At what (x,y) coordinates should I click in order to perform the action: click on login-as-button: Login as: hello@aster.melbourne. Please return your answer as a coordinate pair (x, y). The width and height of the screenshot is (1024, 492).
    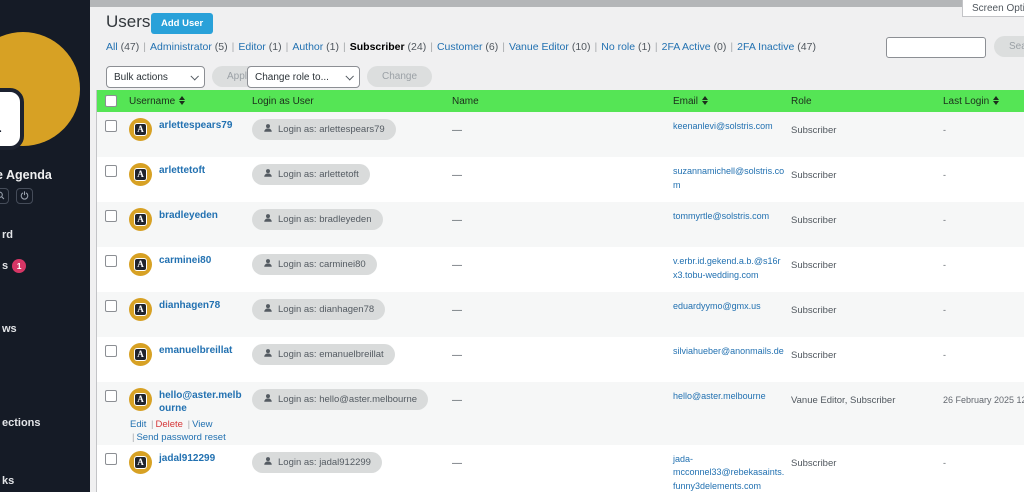
    Looking at the image, I should click on (340, 399).